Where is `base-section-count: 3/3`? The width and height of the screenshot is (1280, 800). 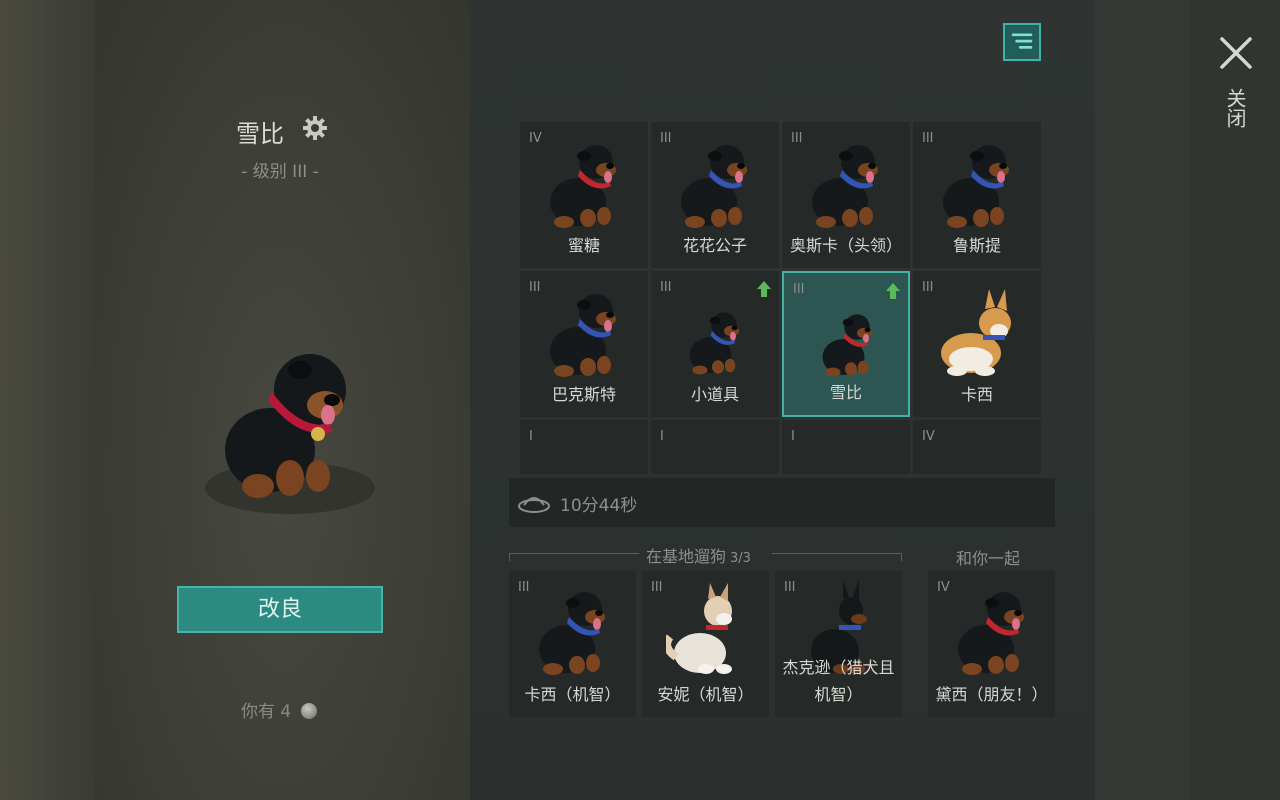
base-section-count: 3/3 is located at coordinates (740, 558).